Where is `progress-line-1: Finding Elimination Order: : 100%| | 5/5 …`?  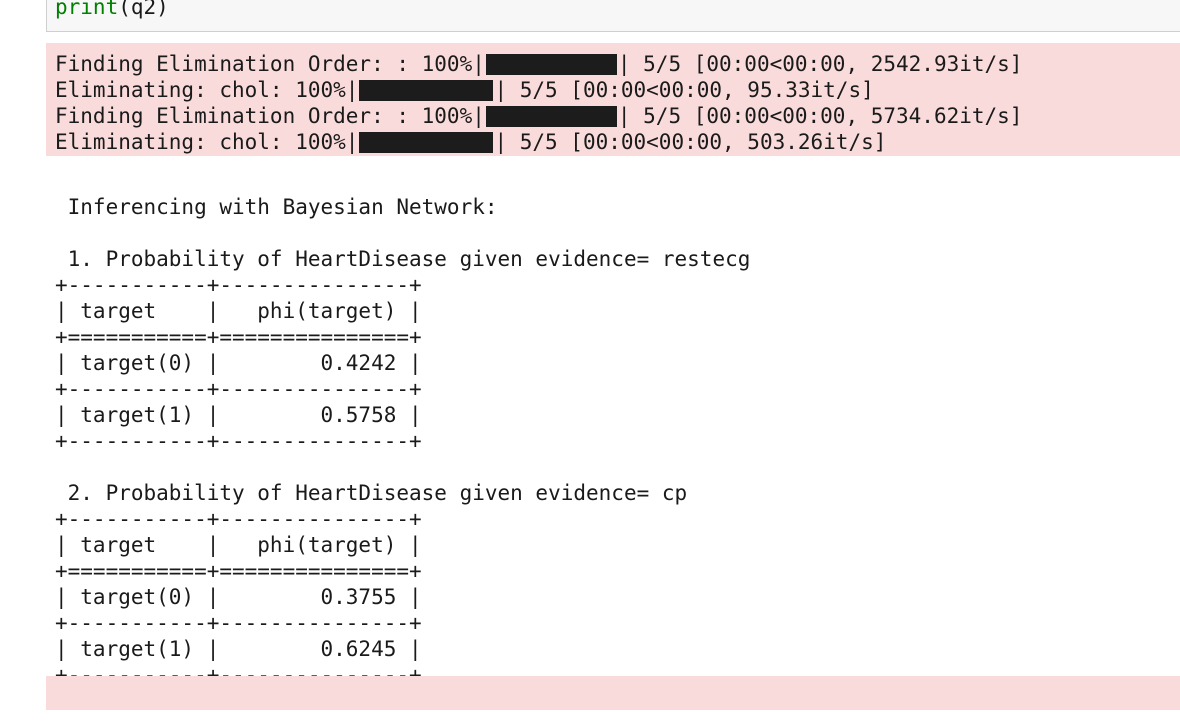 progress-line-1: Finding Elimination Order: : 100%| | 5/5 … is located at coordinates (538, 64).